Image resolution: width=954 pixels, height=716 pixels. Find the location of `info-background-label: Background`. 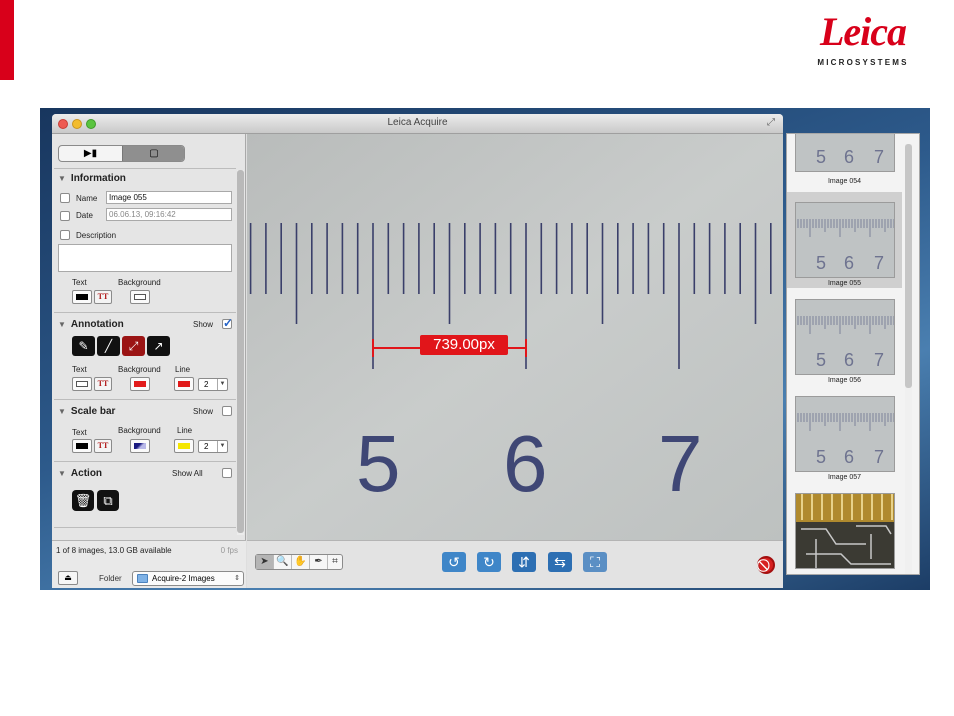

info-background-label: Background is located at coordinates (139, 282).